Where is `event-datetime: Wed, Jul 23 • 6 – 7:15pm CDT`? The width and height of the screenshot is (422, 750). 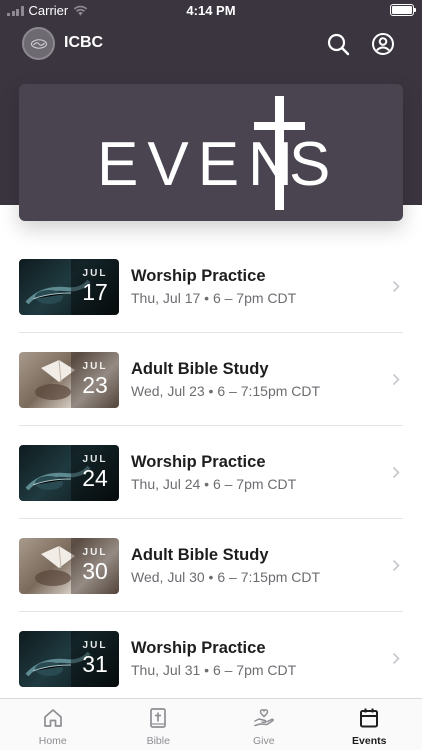
event-datetime: Wed, Jul 23 • 6 – 7:15pm CDT is located at coordinates (226, 391).